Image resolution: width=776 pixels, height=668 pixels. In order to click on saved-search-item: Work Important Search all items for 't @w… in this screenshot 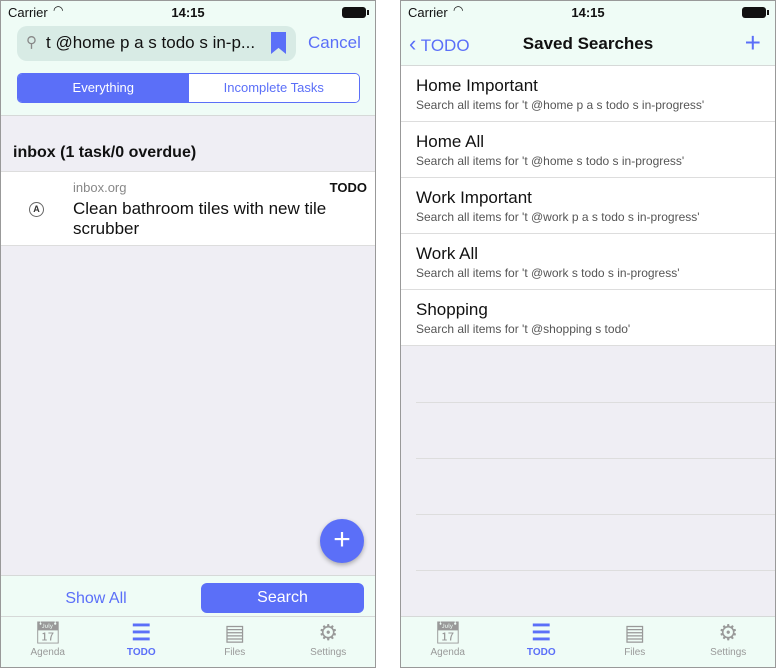, I will do `click(588, 206)`.